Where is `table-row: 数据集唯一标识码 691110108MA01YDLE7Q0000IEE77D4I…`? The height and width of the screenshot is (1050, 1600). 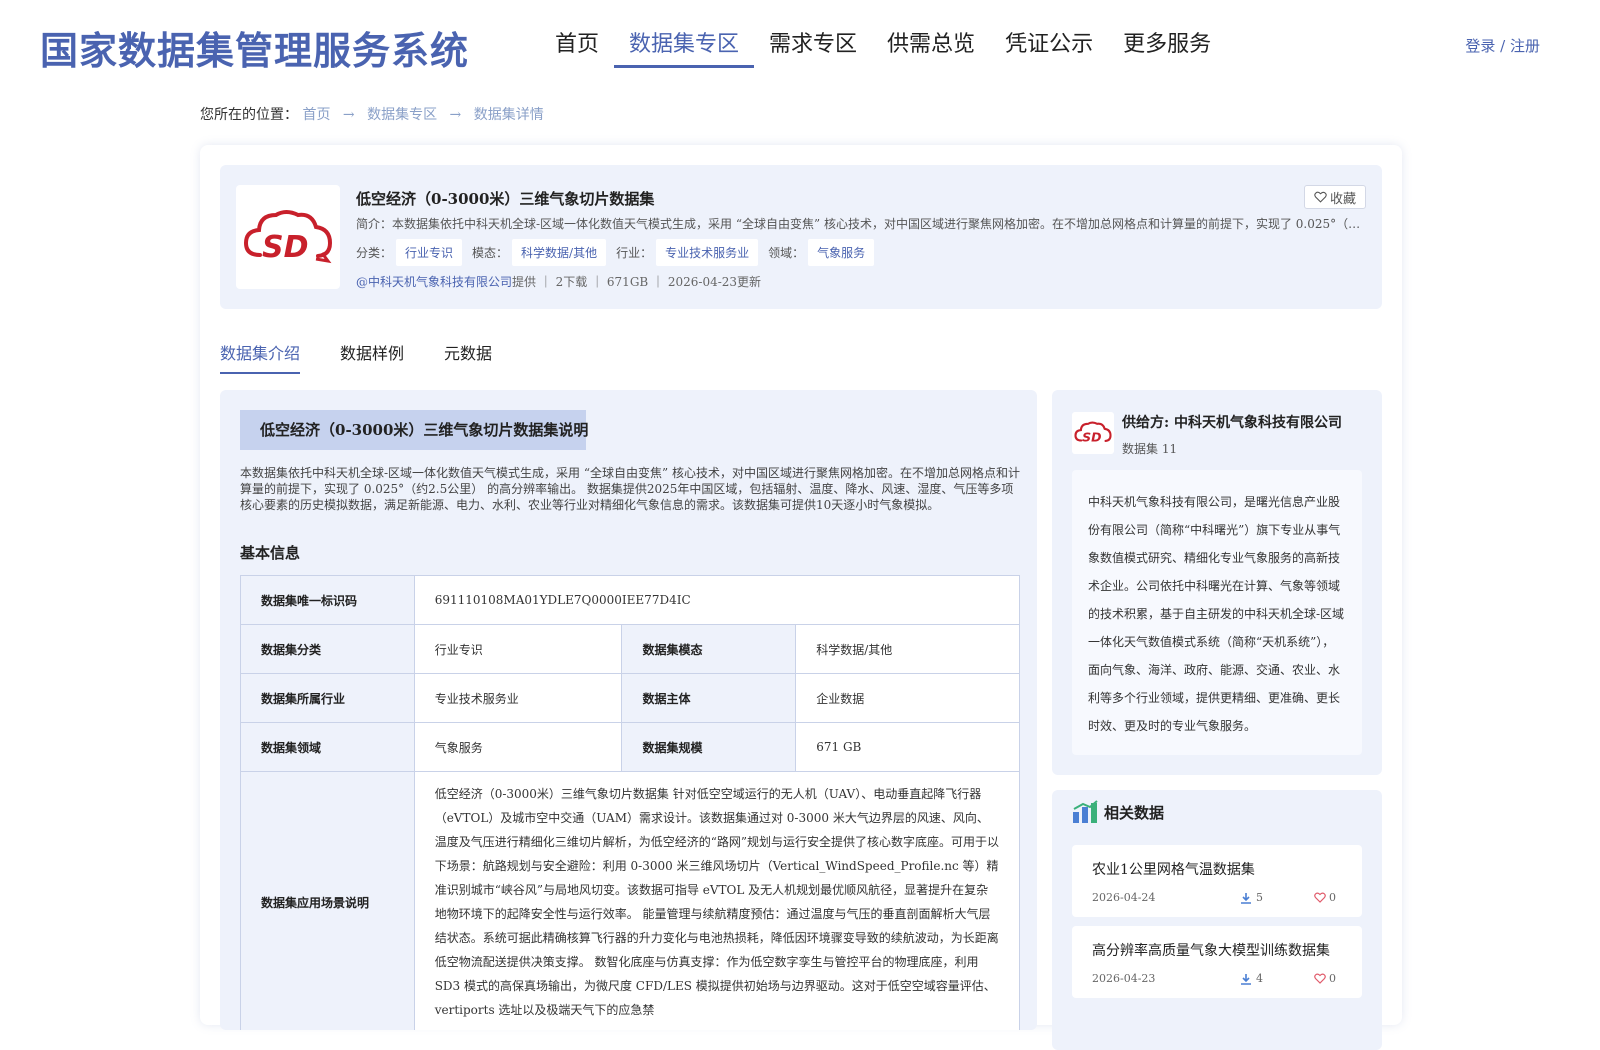
table-row: 数据集唯一标识码 691110108MA01YDLE7Q0000IEE77D4I… is located at coordinates (630, 600).